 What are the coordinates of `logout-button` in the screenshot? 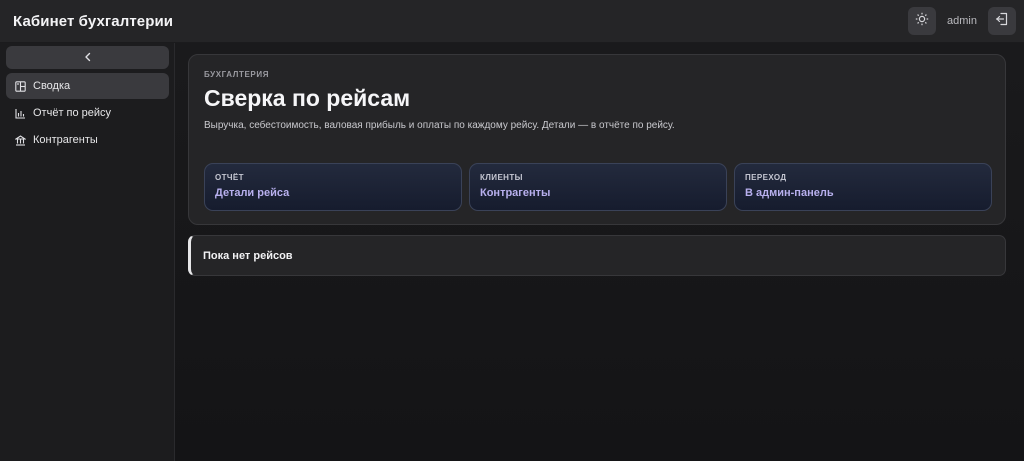 It's located at (1002, 21).